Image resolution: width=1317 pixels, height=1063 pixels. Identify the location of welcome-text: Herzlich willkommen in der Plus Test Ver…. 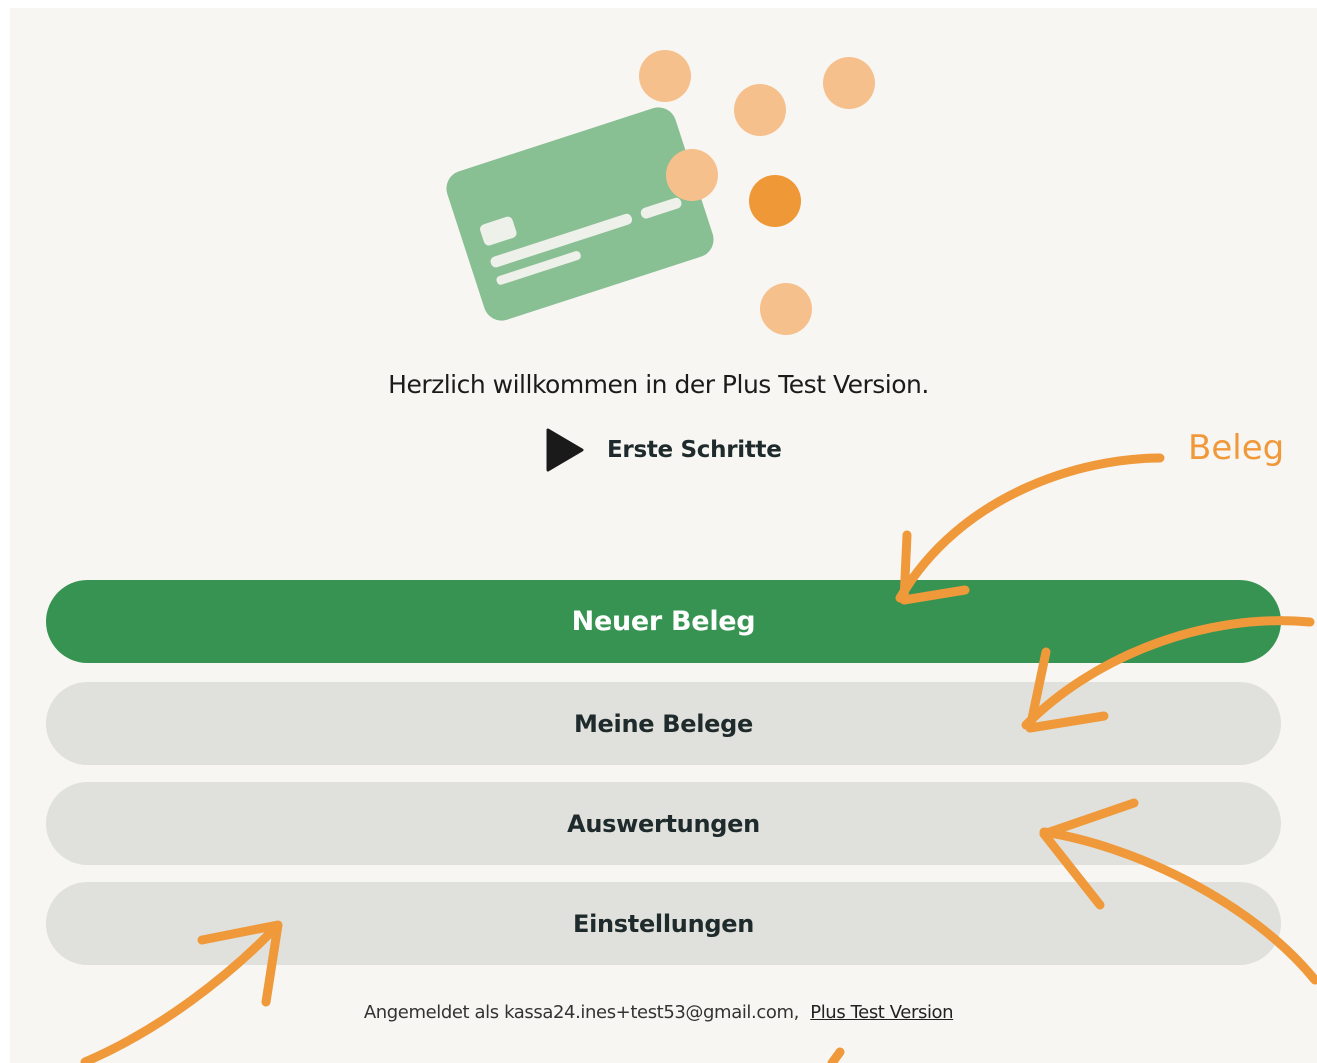
(658, 384).